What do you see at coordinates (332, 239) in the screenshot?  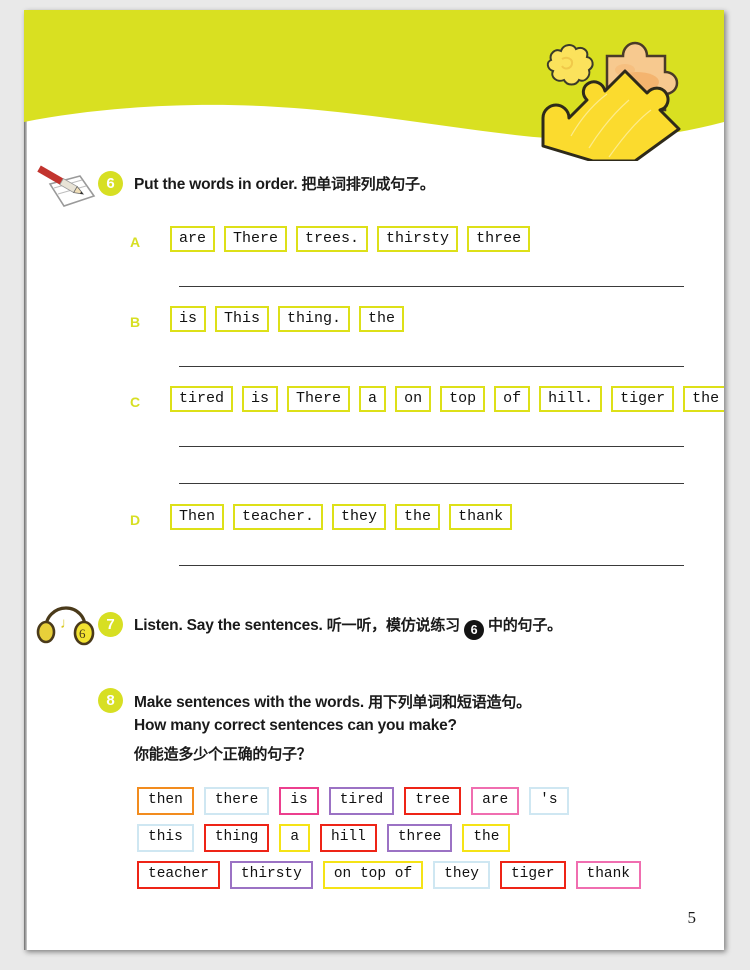 I see `word-card: trees.` at bounding box center [332, 239].